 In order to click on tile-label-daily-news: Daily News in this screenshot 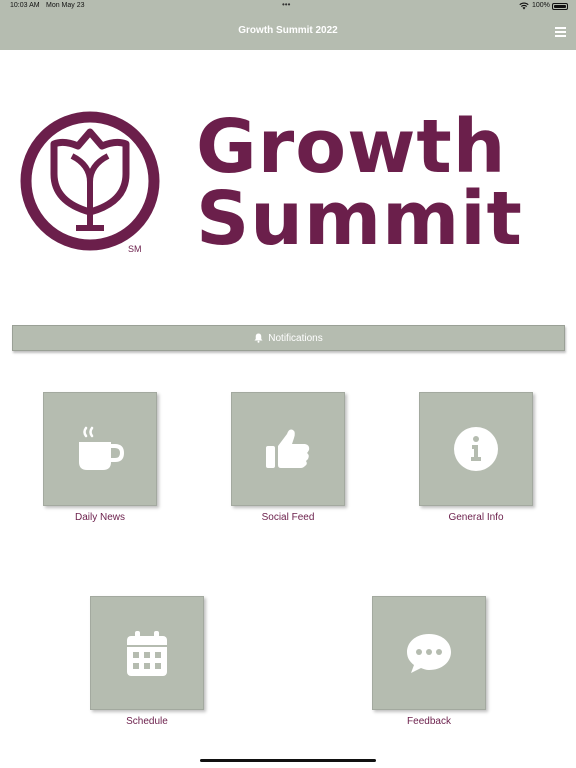, I will do `click(99, 517)`.